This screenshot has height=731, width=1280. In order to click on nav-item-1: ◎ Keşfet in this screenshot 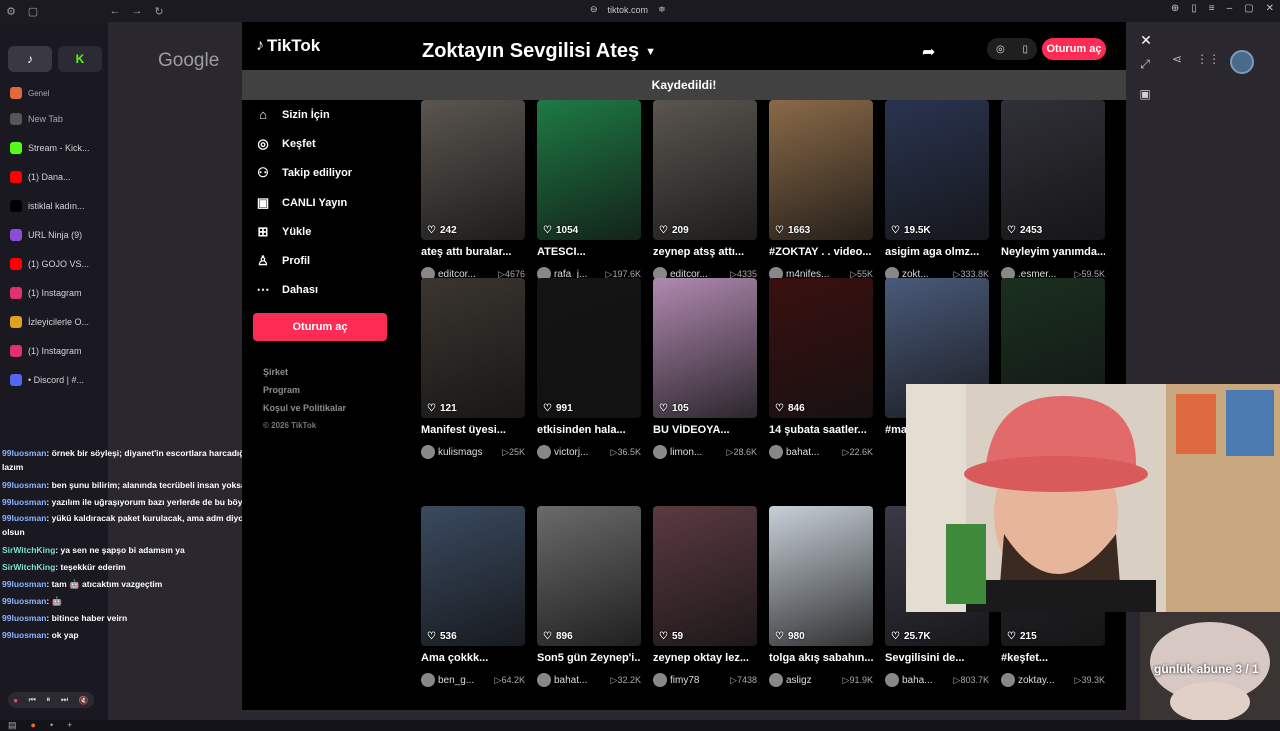, I will do `click(324, 143)`.